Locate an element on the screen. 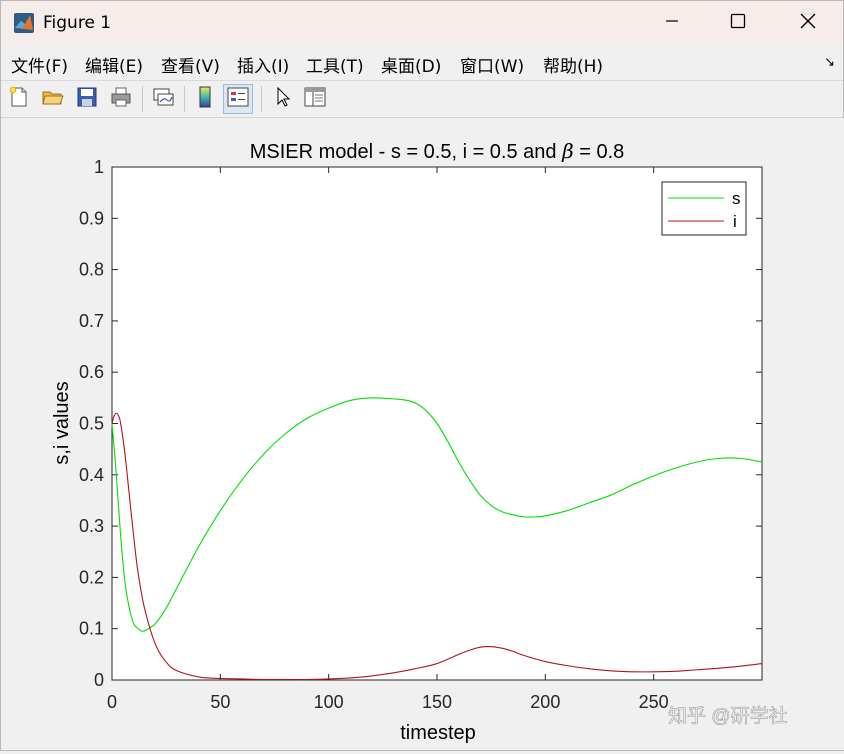 This screenshot has height=754, width=844. menu-file: 文件(F) is located at coordinates (39, 64).